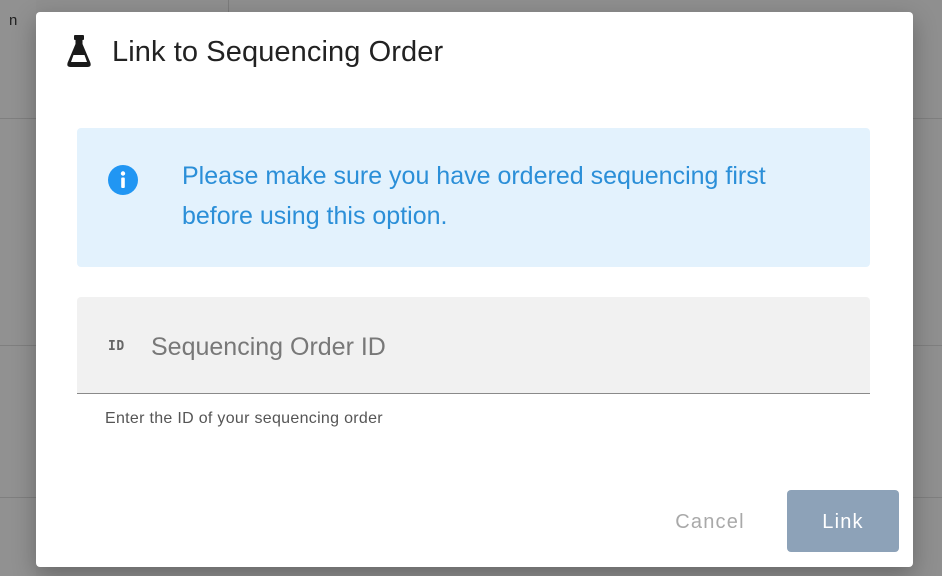 This screenshot has height=576, width=942. What do you see at coordinates (18, 288) in the screenshot?
I see `background-sidebar` at bounding box center [18, 288].